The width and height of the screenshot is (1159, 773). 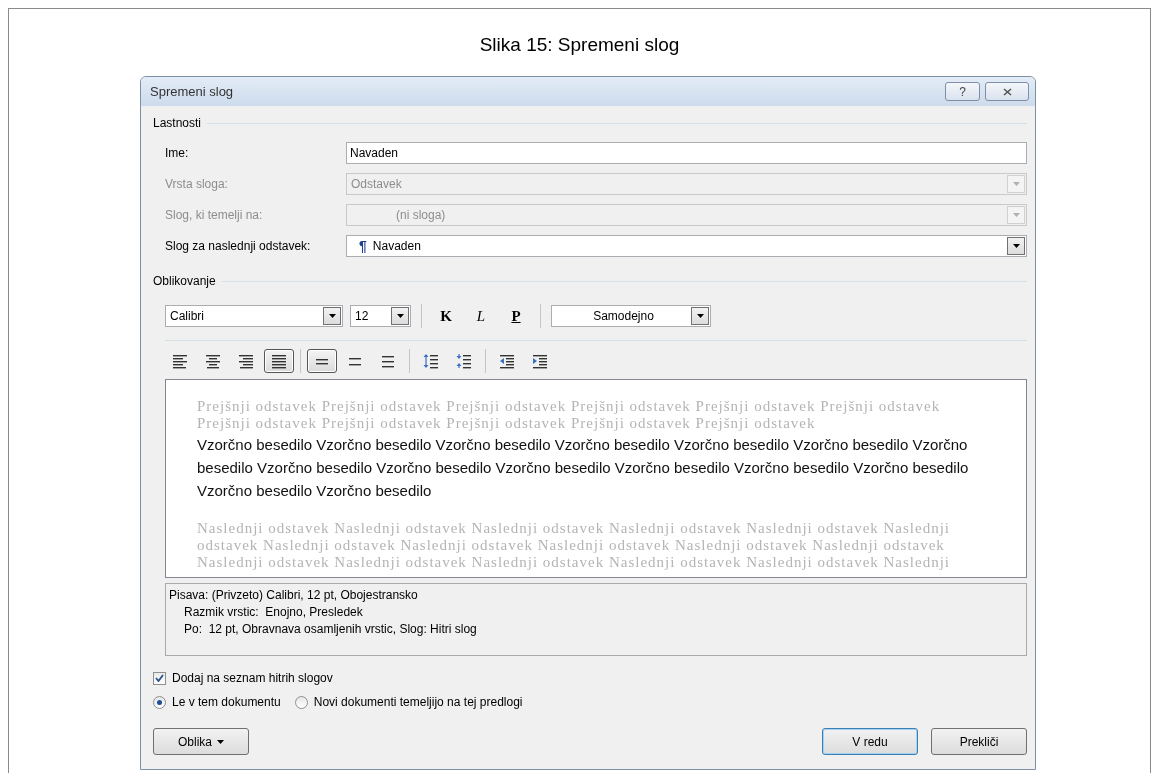 I want to click on field-label: Slog za naslednji odstavek:, so click(x=238, y=246).